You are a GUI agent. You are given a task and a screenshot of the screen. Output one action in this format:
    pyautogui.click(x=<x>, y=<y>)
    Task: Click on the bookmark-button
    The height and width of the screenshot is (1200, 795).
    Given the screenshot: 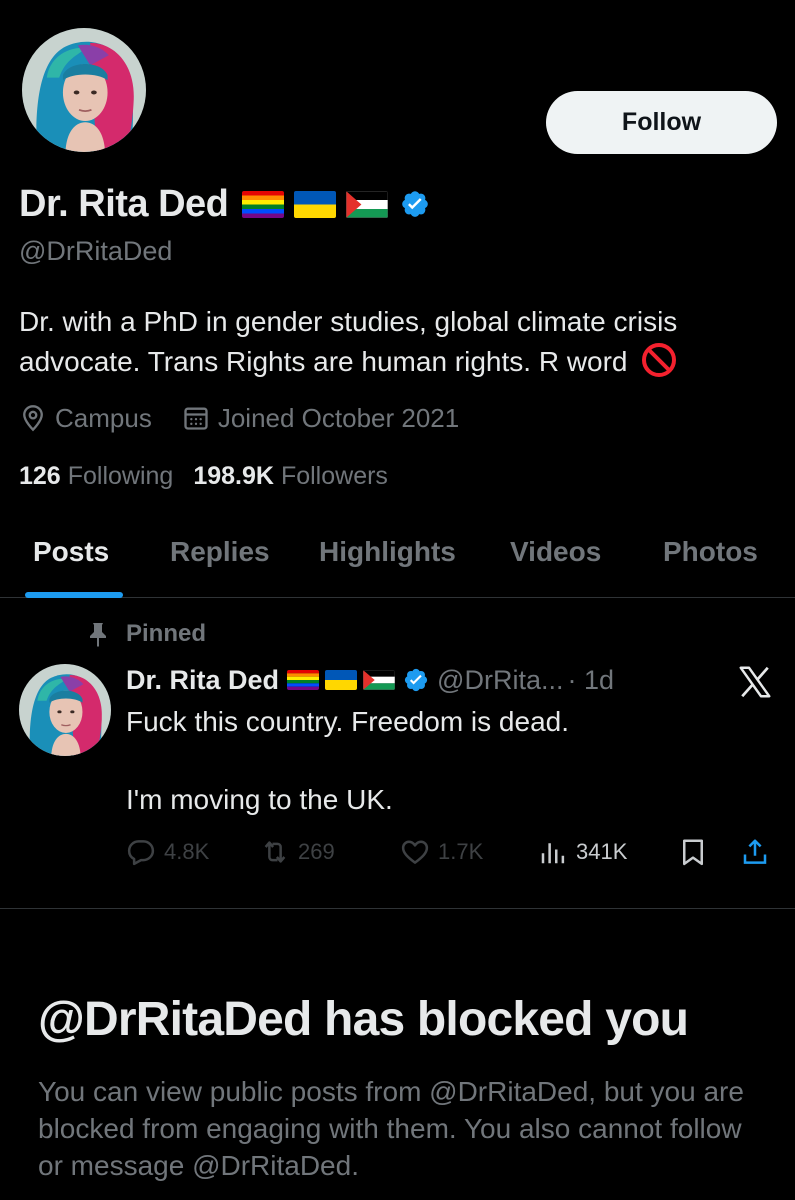 What is the action you would take?
    pyautogui.click(x=697, y=852)
    